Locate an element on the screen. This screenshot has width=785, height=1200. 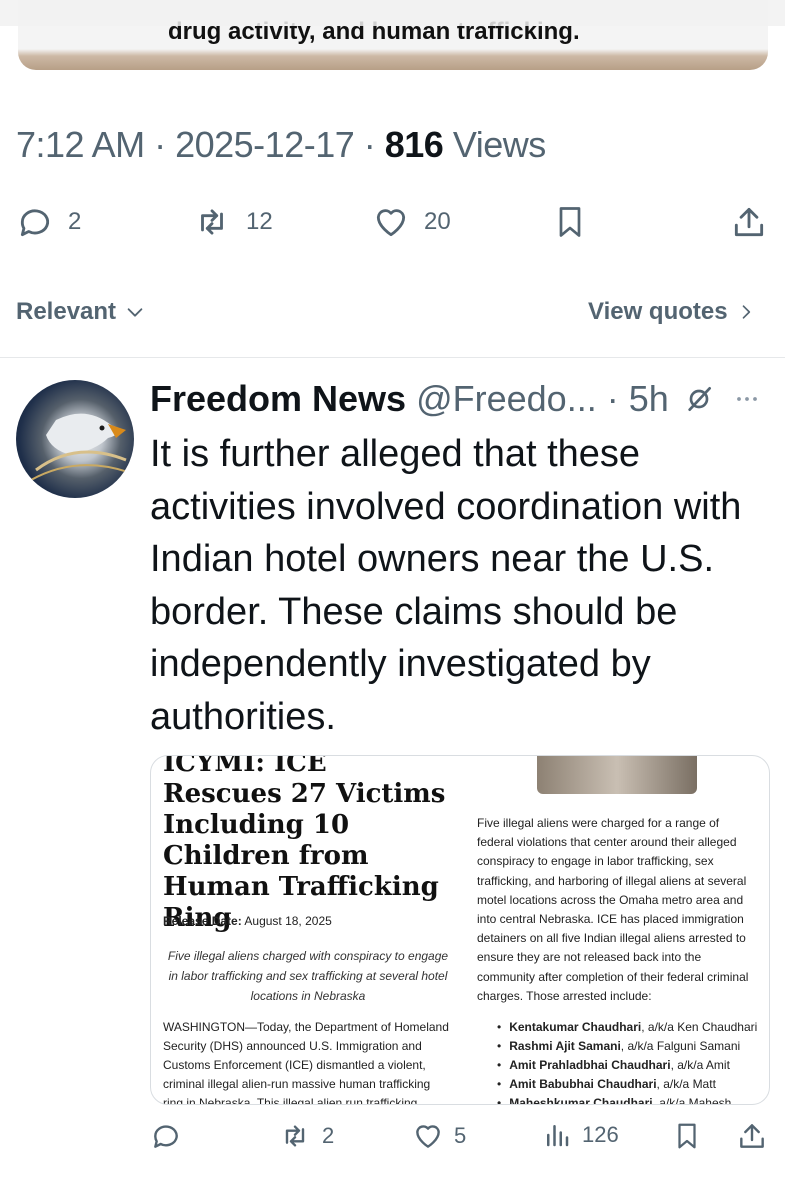
list-item: Rashmi Ajit Samani, a/k/a Falguni Samani is located at coordinates (619, 1046).